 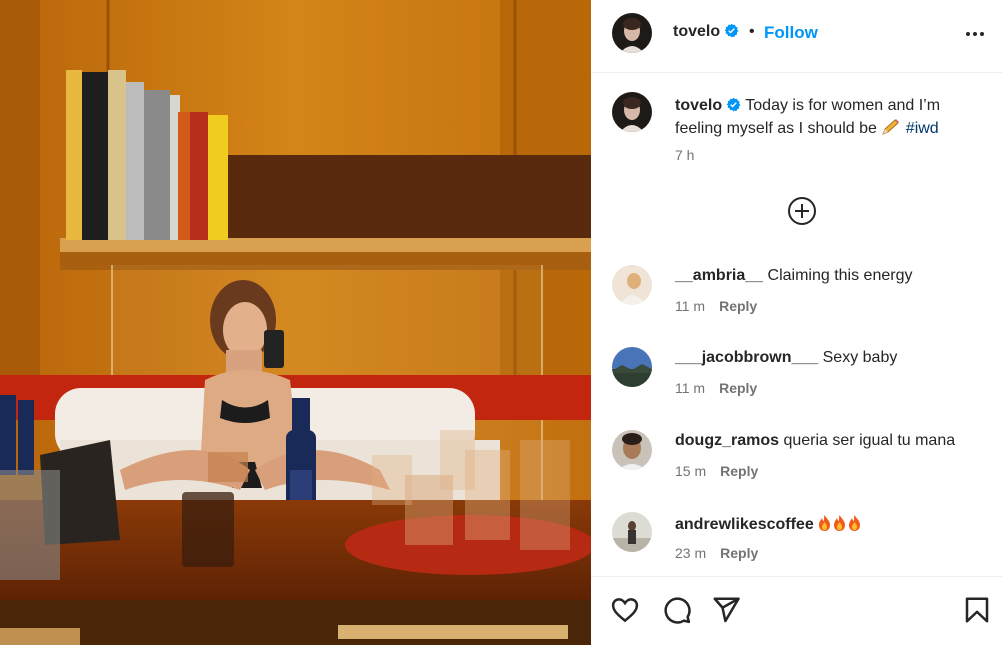 I want to click on comment-username: __ambria__, so click(x=719, y=275).